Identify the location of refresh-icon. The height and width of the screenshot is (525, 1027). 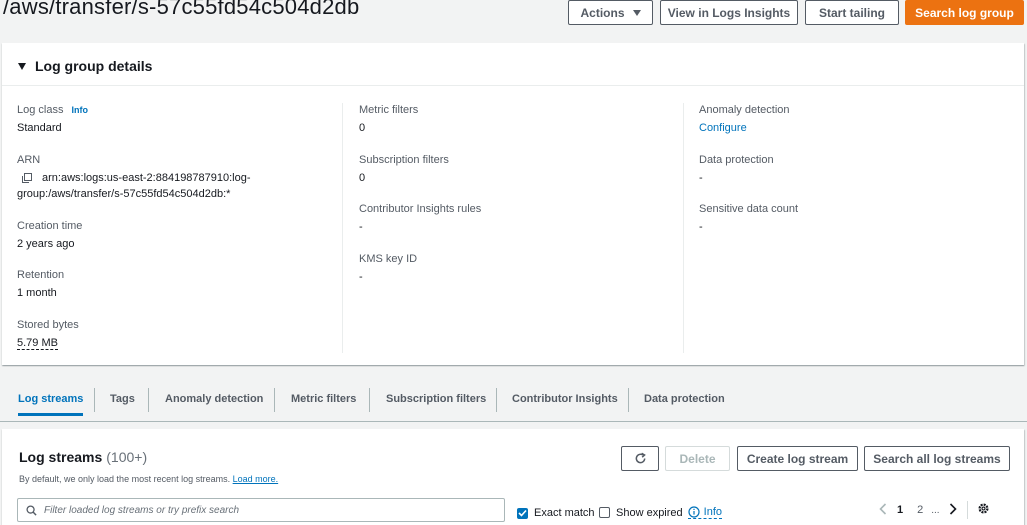
(640, 458).